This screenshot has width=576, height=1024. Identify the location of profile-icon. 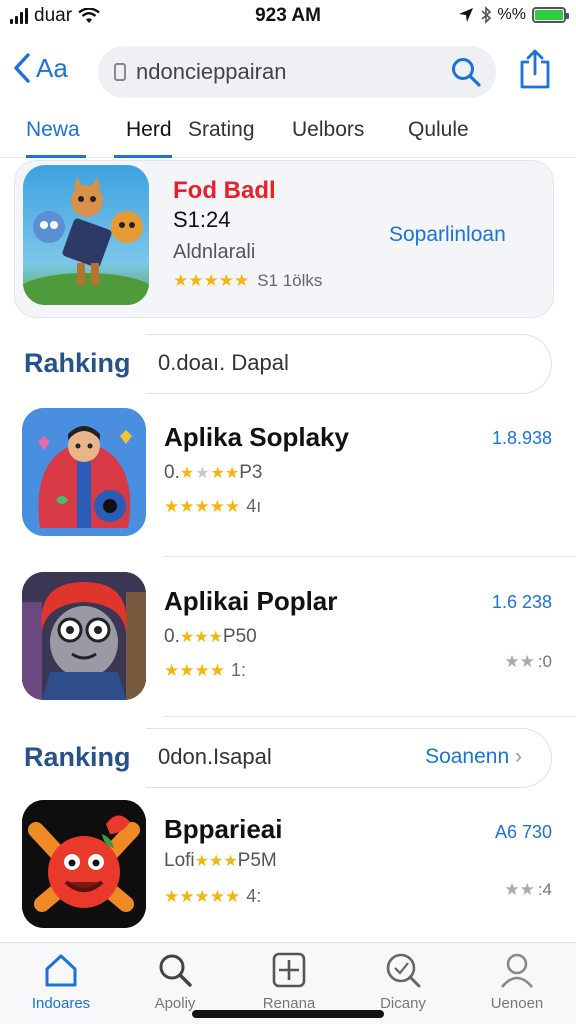
(517, 970).